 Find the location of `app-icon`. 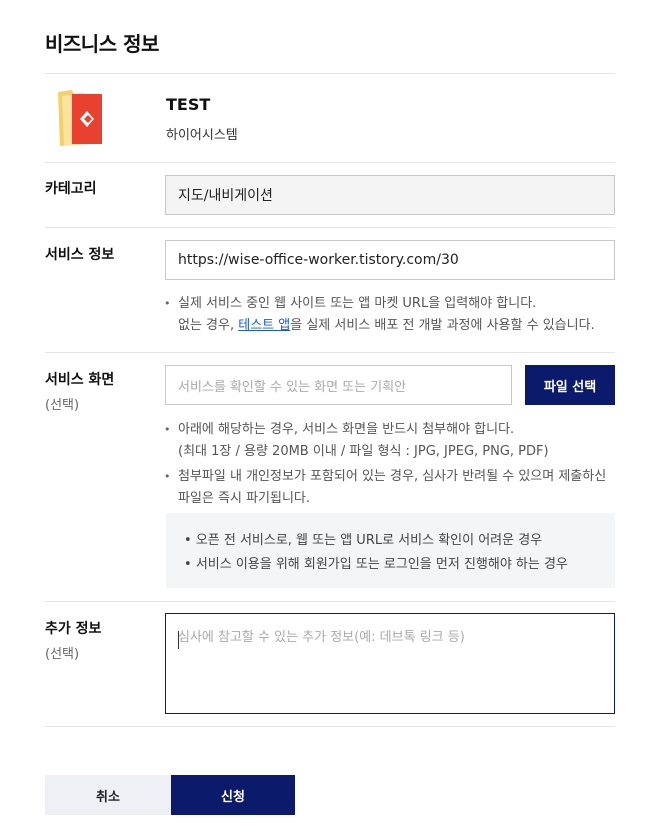

app-icon is located at coordinates (80, 118).